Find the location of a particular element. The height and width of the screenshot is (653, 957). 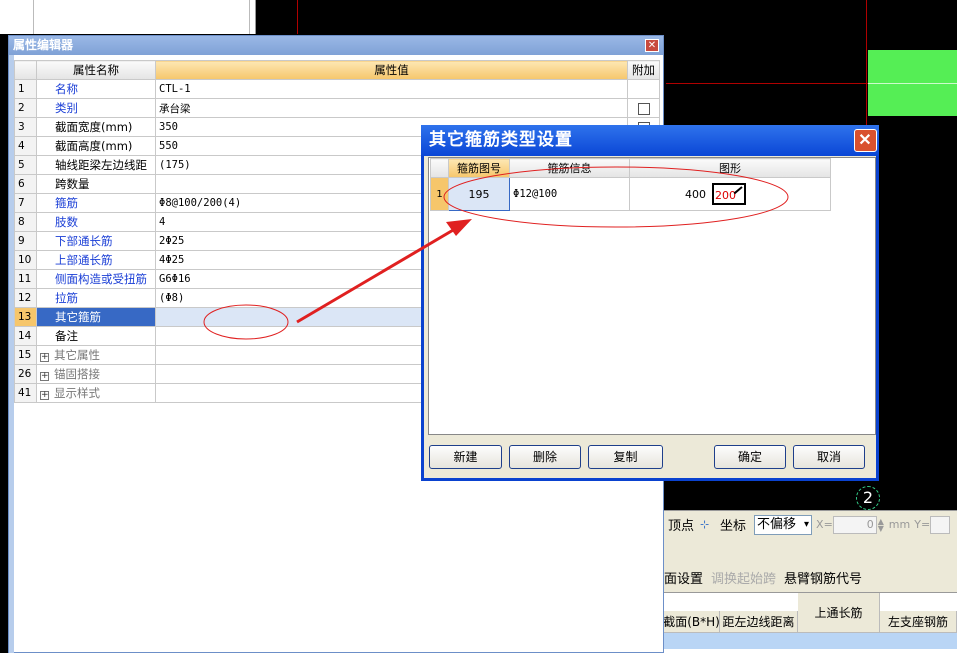

property-name-label: 截面宽度(mm) is located at coordinates (94, 127).